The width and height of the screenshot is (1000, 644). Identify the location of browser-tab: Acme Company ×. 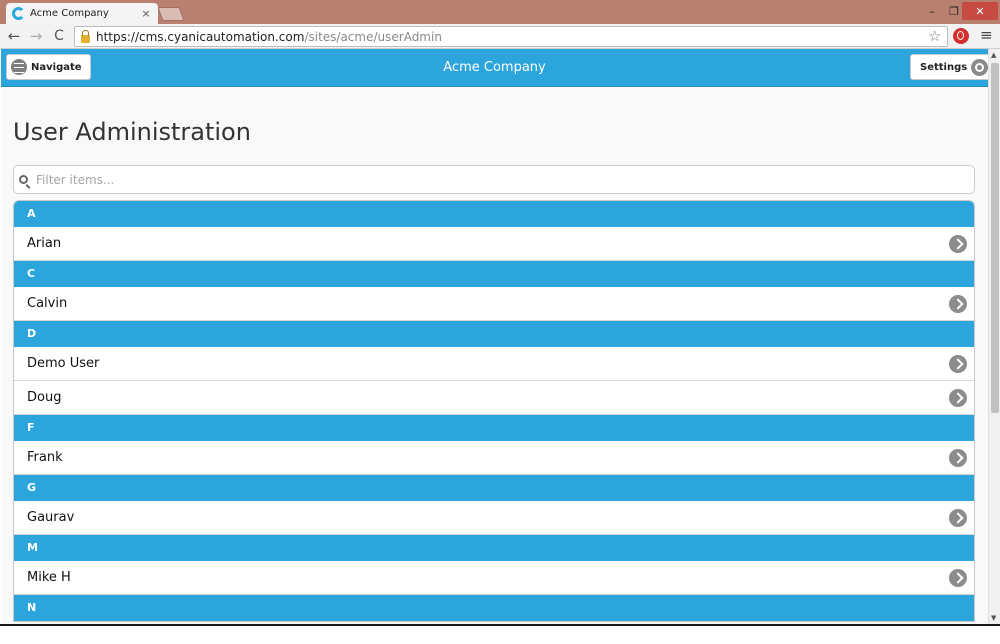
(82, 13).